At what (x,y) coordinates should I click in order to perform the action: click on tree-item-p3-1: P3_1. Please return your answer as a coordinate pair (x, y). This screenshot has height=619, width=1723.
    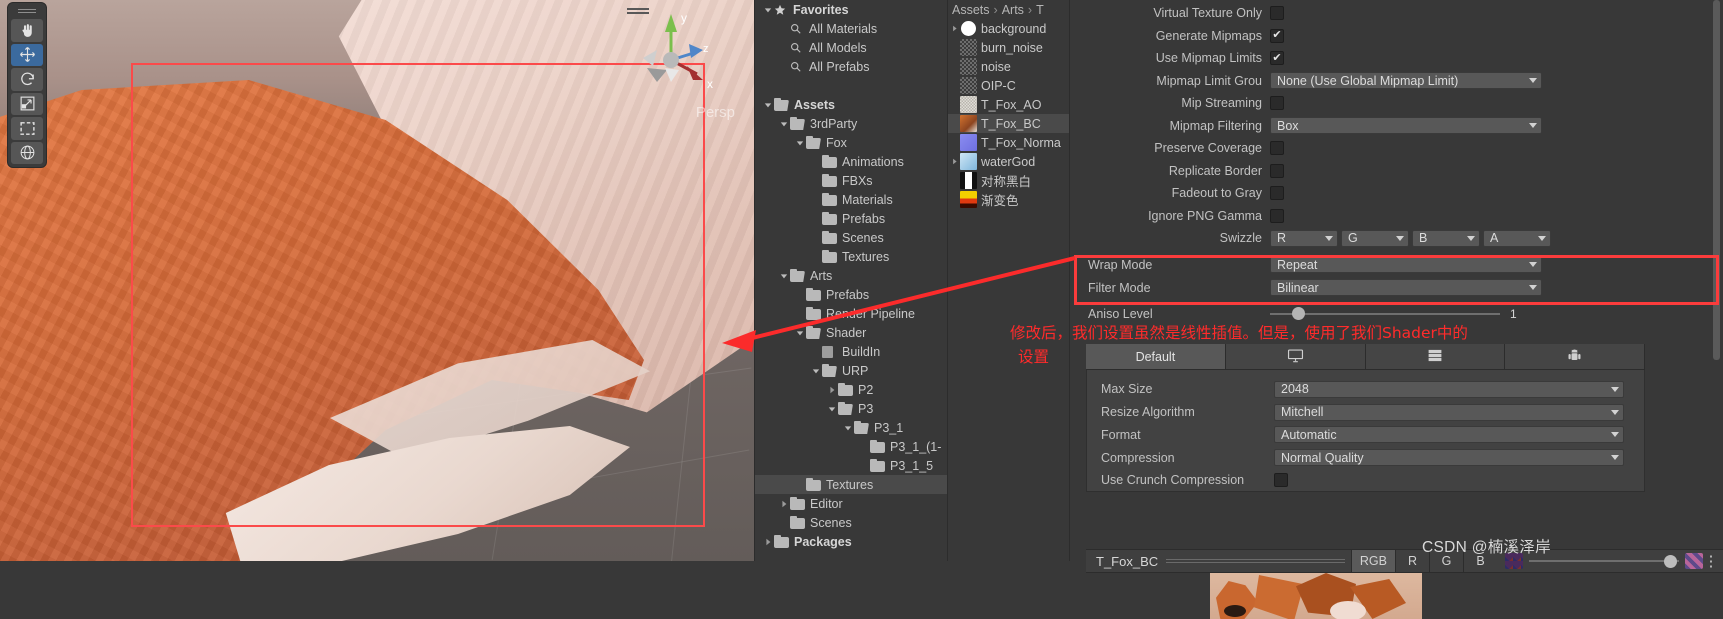
    Looking at the image, I should click on (851, 427).